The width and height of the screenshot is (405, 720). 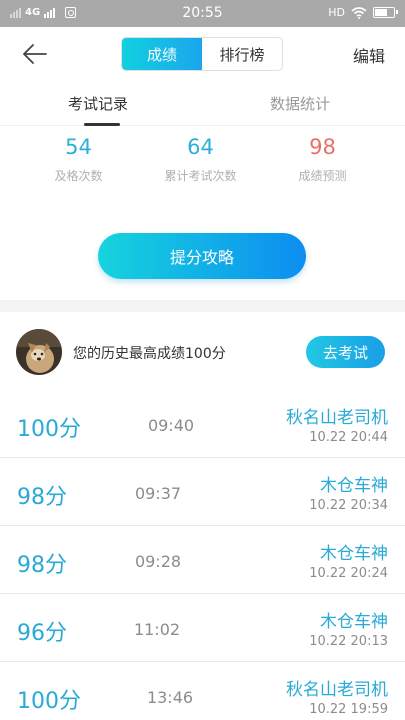 I want to click on record-row: 98分 09:28 木仓车神 10.22 20:24, so click(x=202, y=560).